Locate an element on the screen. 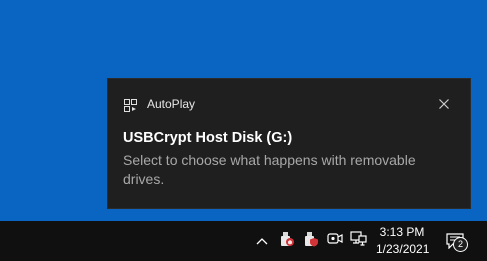  clock-date: 1/23/2021 is located at coordinates (403, 249).